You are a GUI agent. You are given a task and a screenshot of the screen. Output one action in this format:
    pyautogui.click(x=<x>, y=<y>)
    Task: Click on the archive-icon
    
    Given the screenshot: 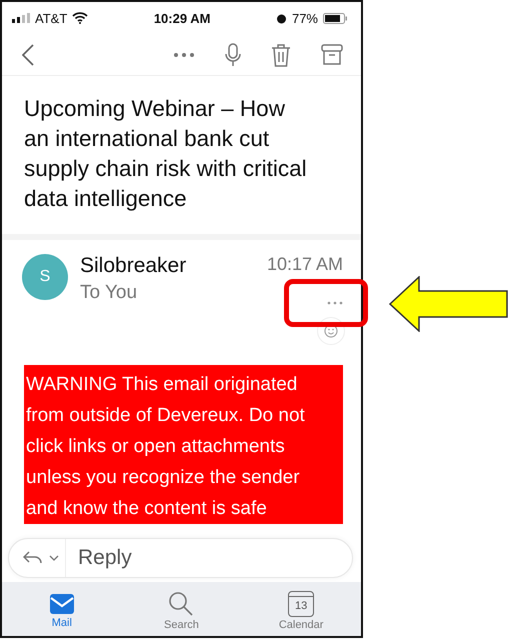 What is the action you would take?
    pyautogui.click(x=332, y=55)
    